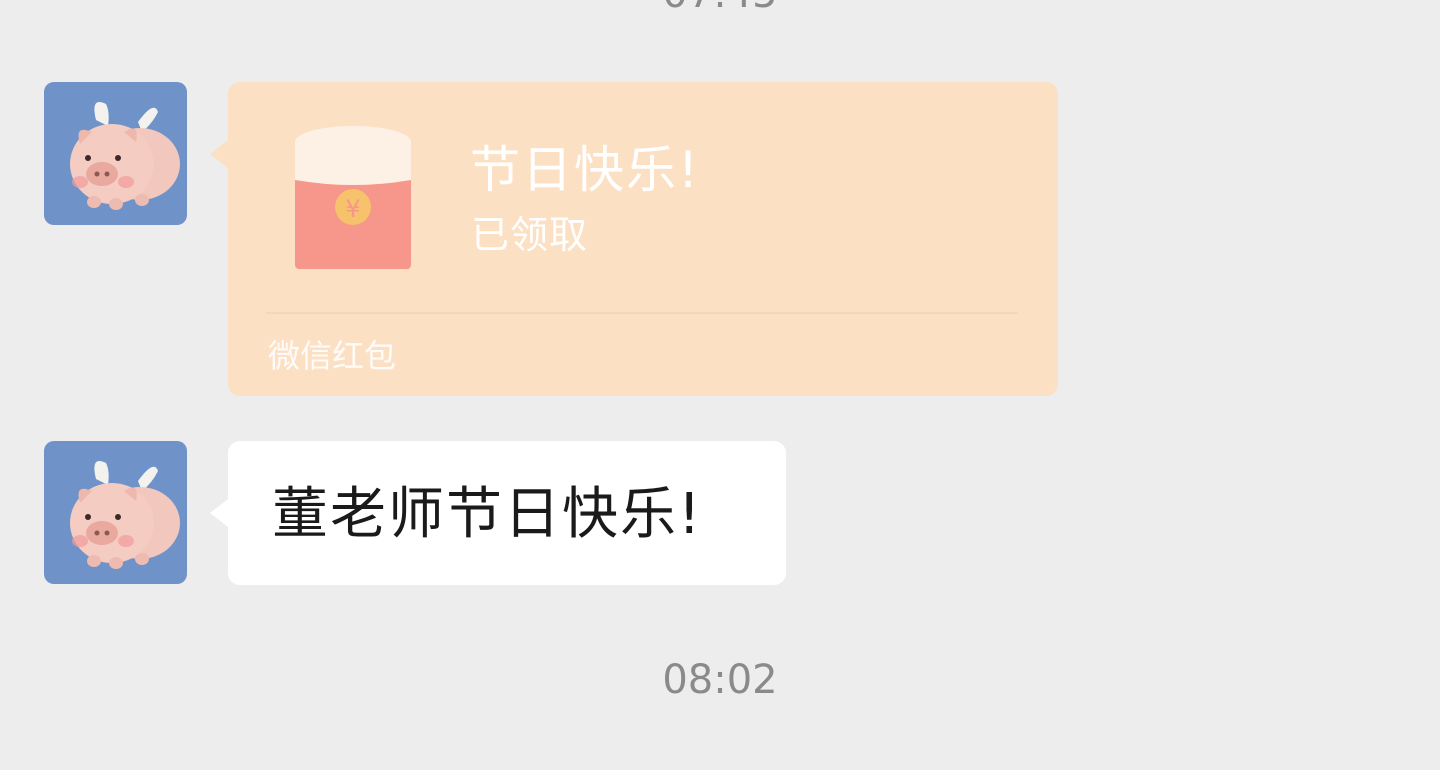 The image size is (1440, 770). I want to click on currency-symbol: ¥, so click(352, 209).